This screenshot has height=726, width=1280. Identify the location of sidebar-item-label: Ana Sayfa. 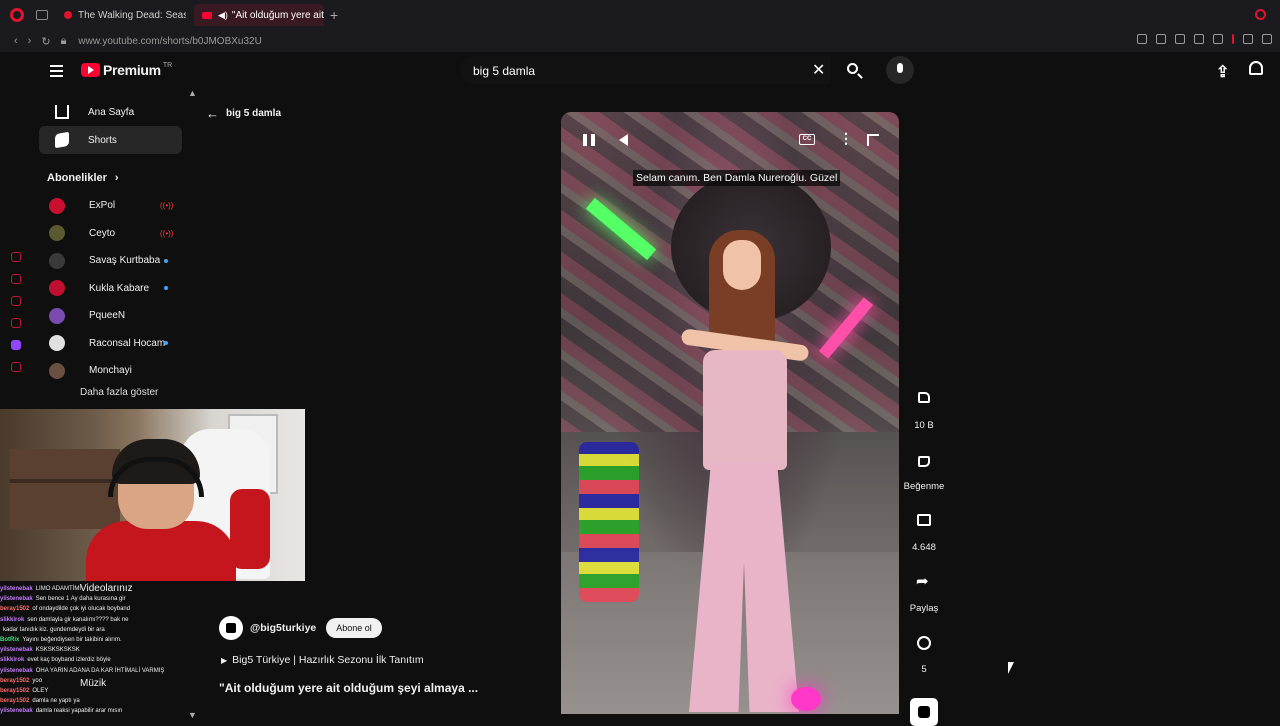
(111, 112).